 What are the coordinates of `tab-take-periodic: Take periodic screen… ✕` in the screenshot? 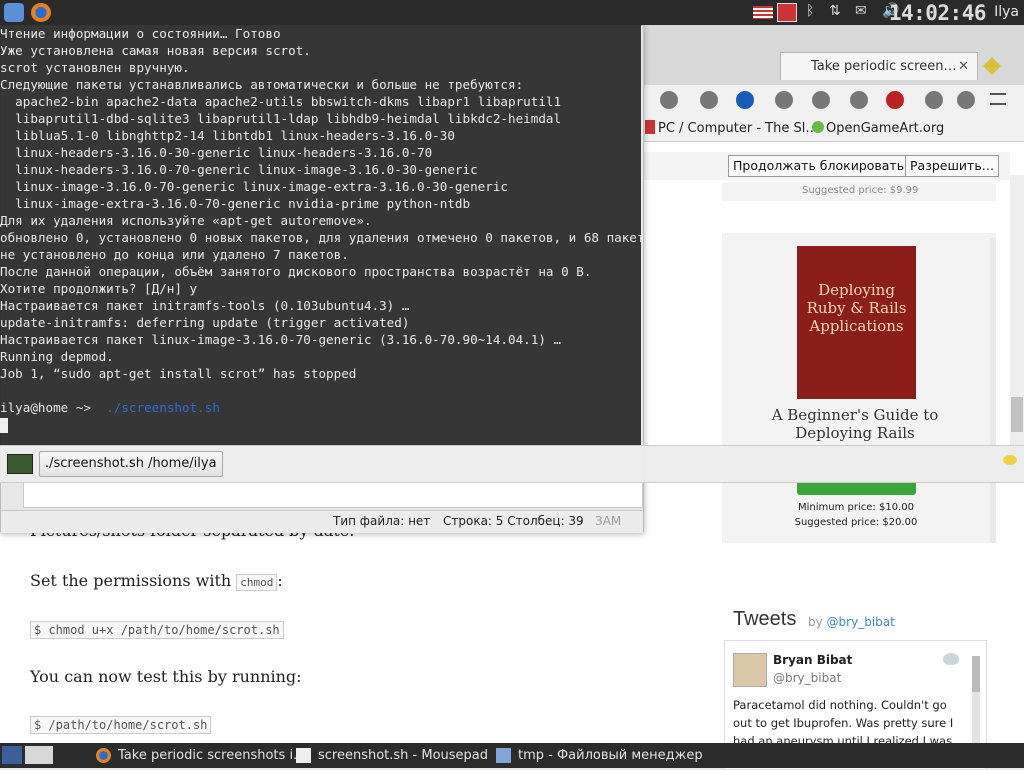 It's located at (879, 66).